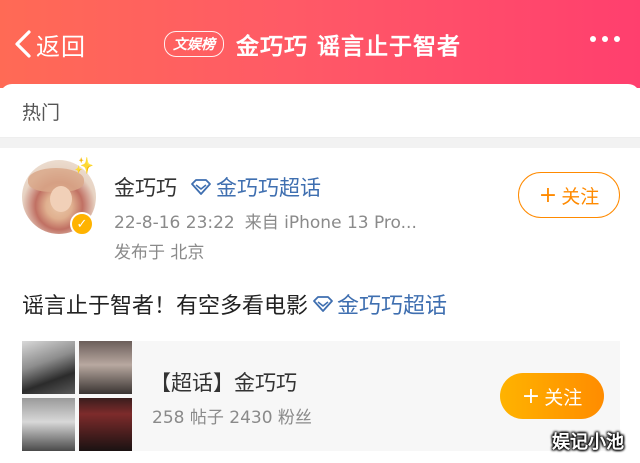  Describe the element at coordinates (84, 165) in the screenshot. I see `avatar-frame-decoration-icon: ✨` at that location.